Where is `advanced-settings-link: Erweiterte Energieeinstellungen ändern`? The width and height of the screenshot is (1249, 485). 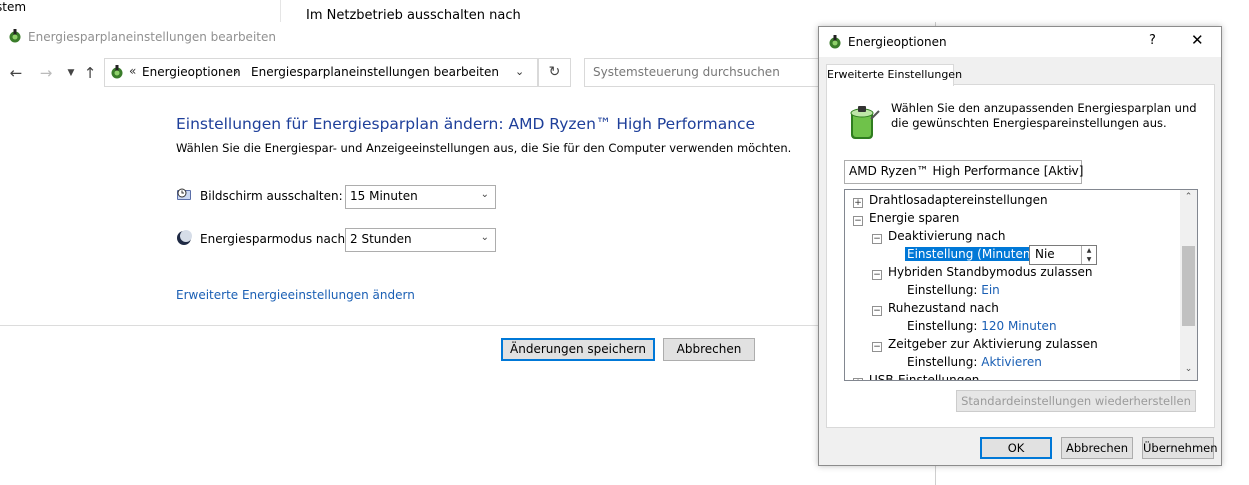 advanced-settings-link: Erweiterte Energieeinstellungen ändern is located at coordinates (295, 295).